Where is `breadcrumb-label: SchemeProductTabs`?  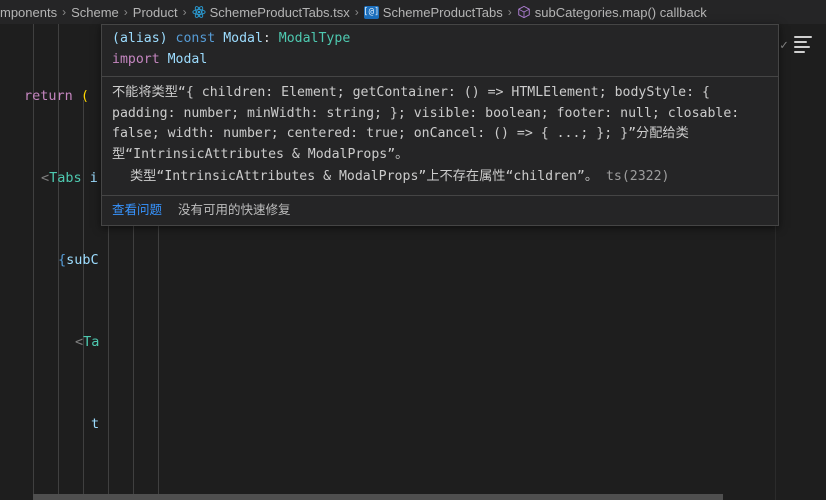 breadcrumb-label: SchemeProductTabs is located at coordinates (442, 12).